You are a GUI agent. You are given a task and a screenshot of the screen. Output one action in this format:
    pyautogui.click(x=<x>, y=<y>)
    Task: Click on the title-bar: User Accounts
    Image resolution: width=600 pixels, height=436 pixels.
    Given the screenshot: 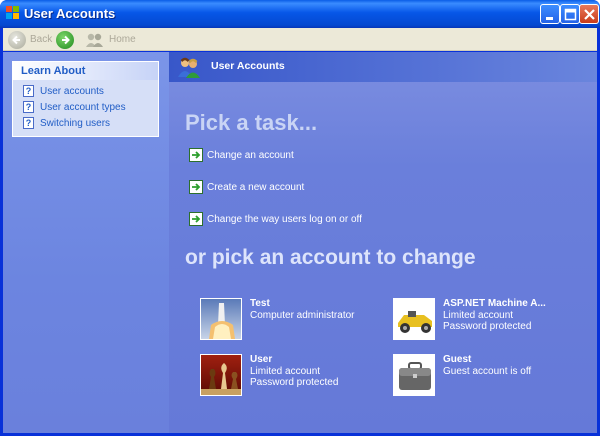 What is the action you would take?
    pyautogui.click(x=300, y=14)
    